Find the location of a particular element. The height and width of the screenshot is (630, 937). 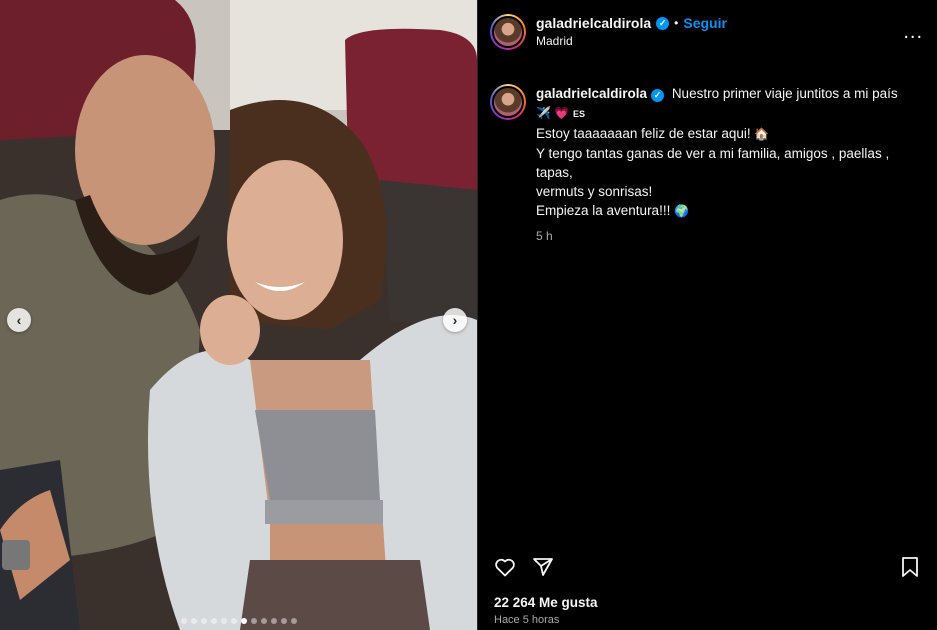

chevron-left-icon: ‹ is located at coordinates (19, 320).